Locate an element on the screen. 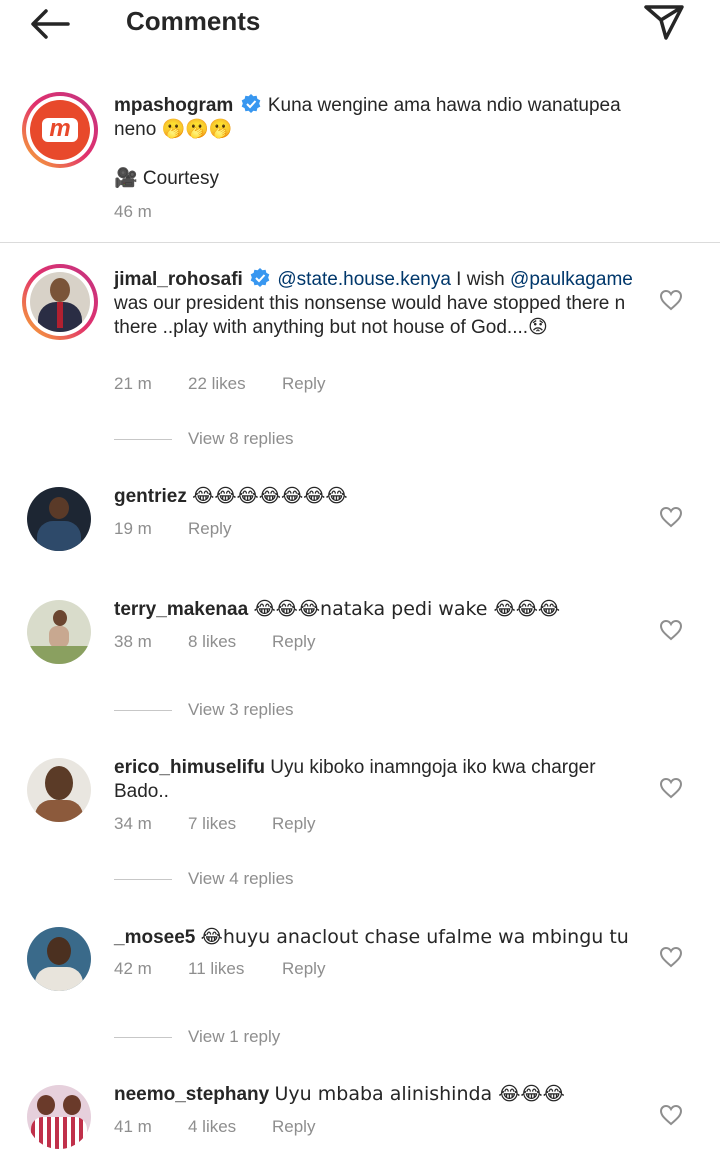 The image size is (720, 1154). timestamp: 46 m is located at coordinates (133, 211).